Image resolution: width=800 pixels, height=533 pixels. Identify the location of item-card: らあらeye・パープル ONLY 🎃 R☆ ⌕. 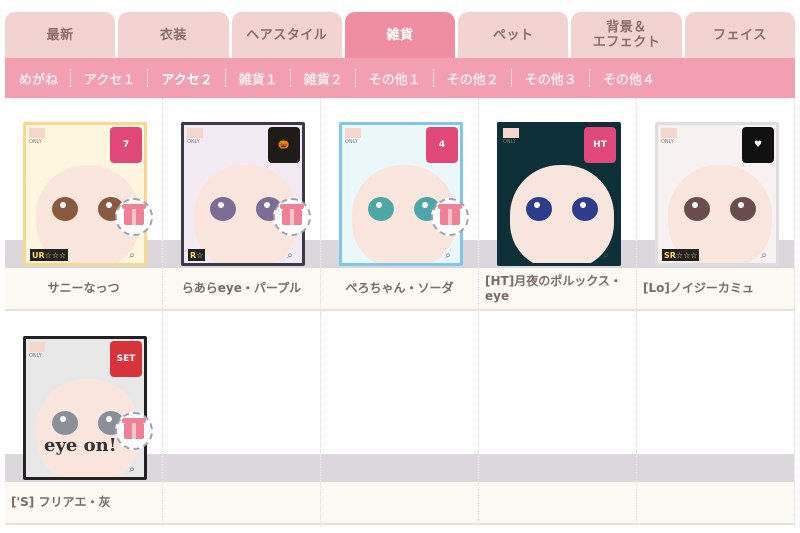
(242, 205).